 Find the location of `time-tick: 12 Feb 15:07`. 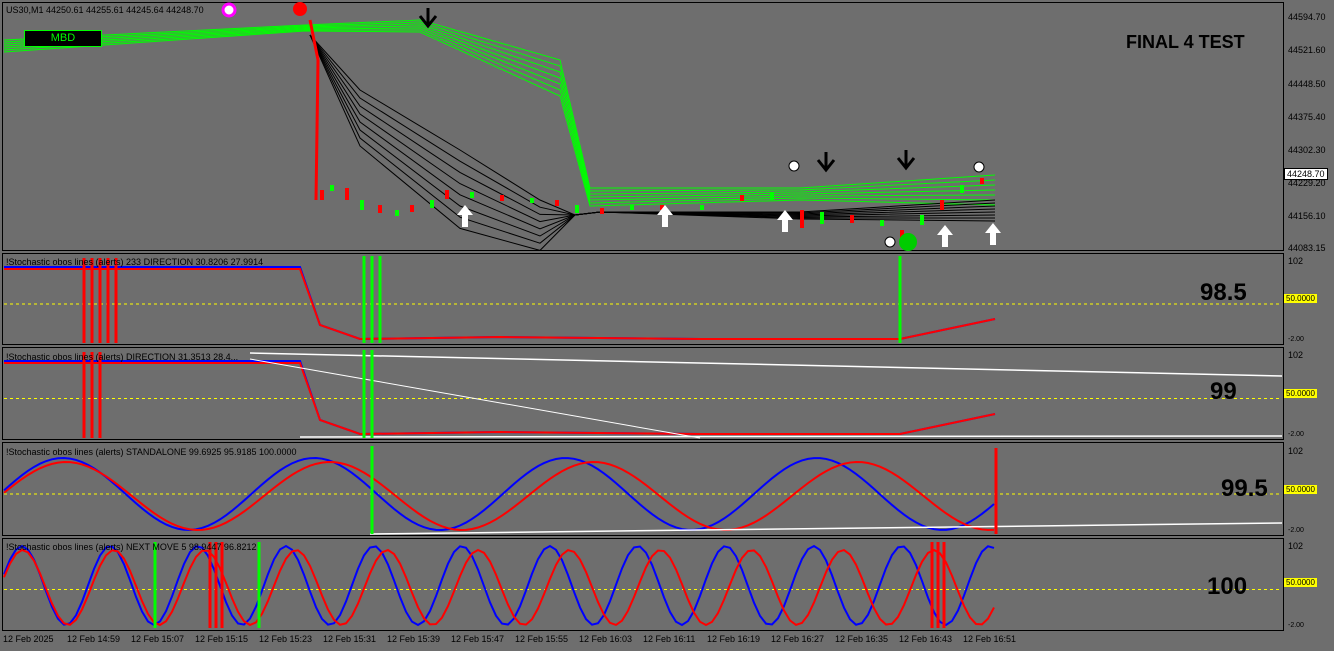

time-tick: 12 Feb 15:07 is located at coordinates (158, 639).